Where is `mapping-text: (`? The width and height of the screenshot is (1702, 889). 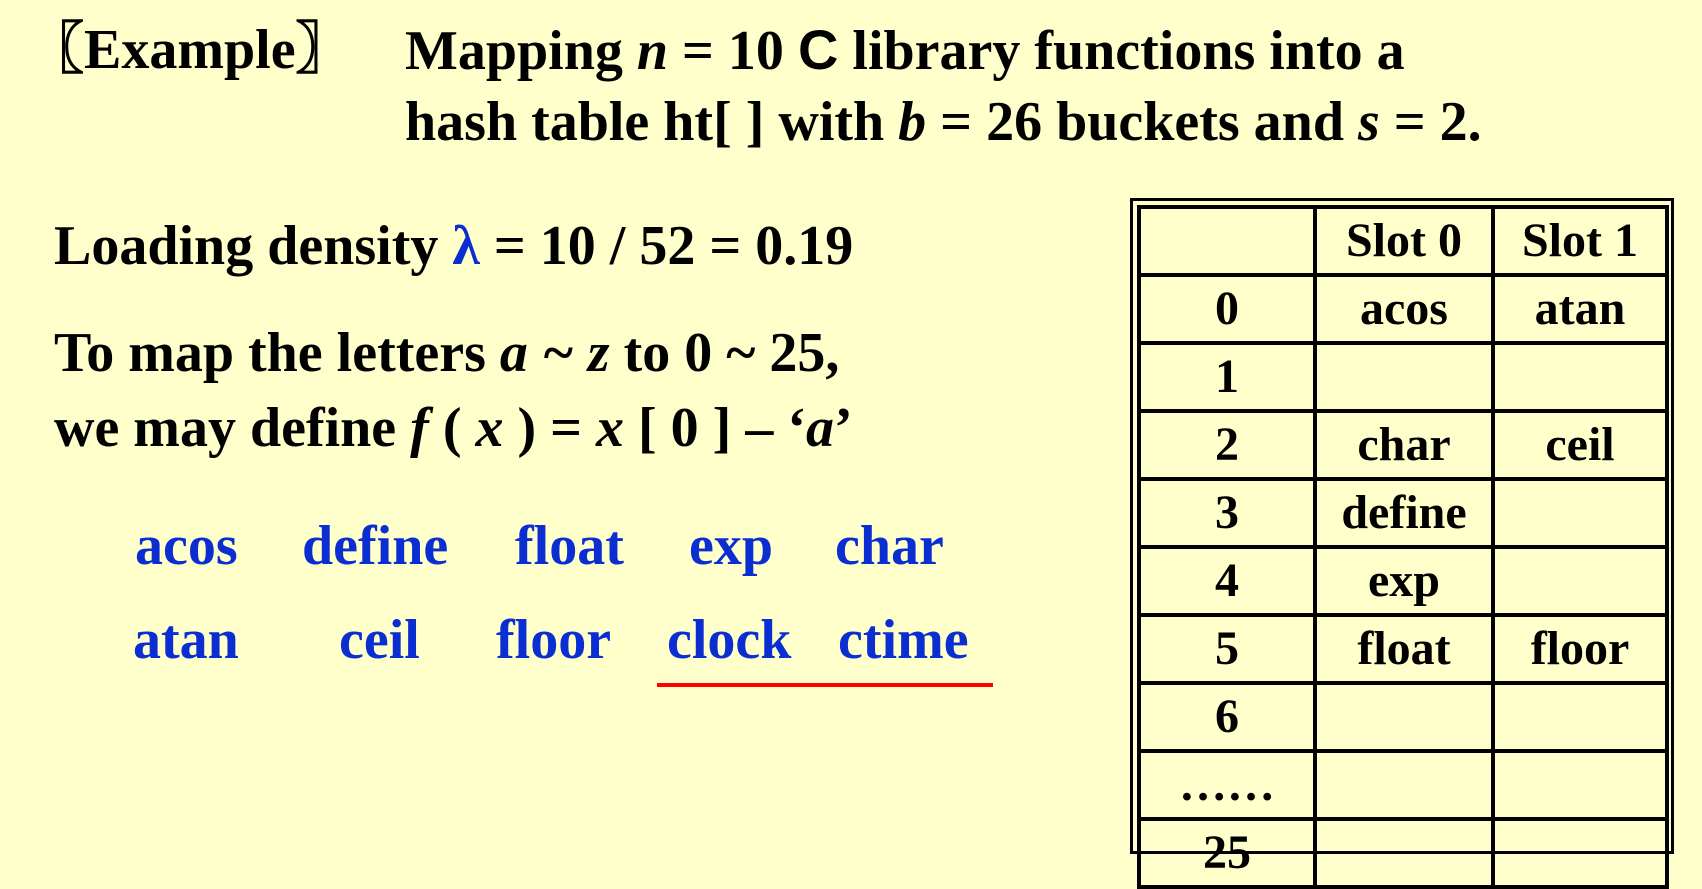 mapping-text: ( is located at coordinates (452, 428).